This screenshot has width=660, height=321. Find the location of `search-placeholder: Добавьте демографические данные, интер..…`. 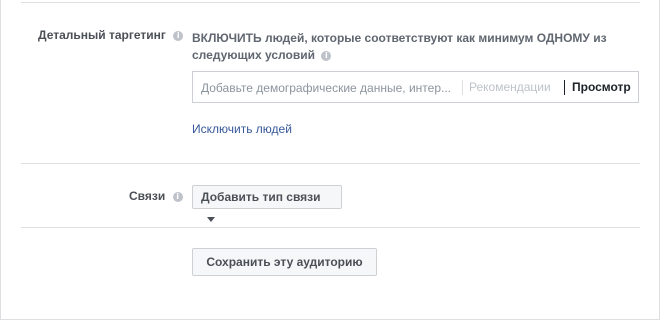

search-placeholder: Добавьте демографические данные, интер..… is located at coordinates (326, 88).